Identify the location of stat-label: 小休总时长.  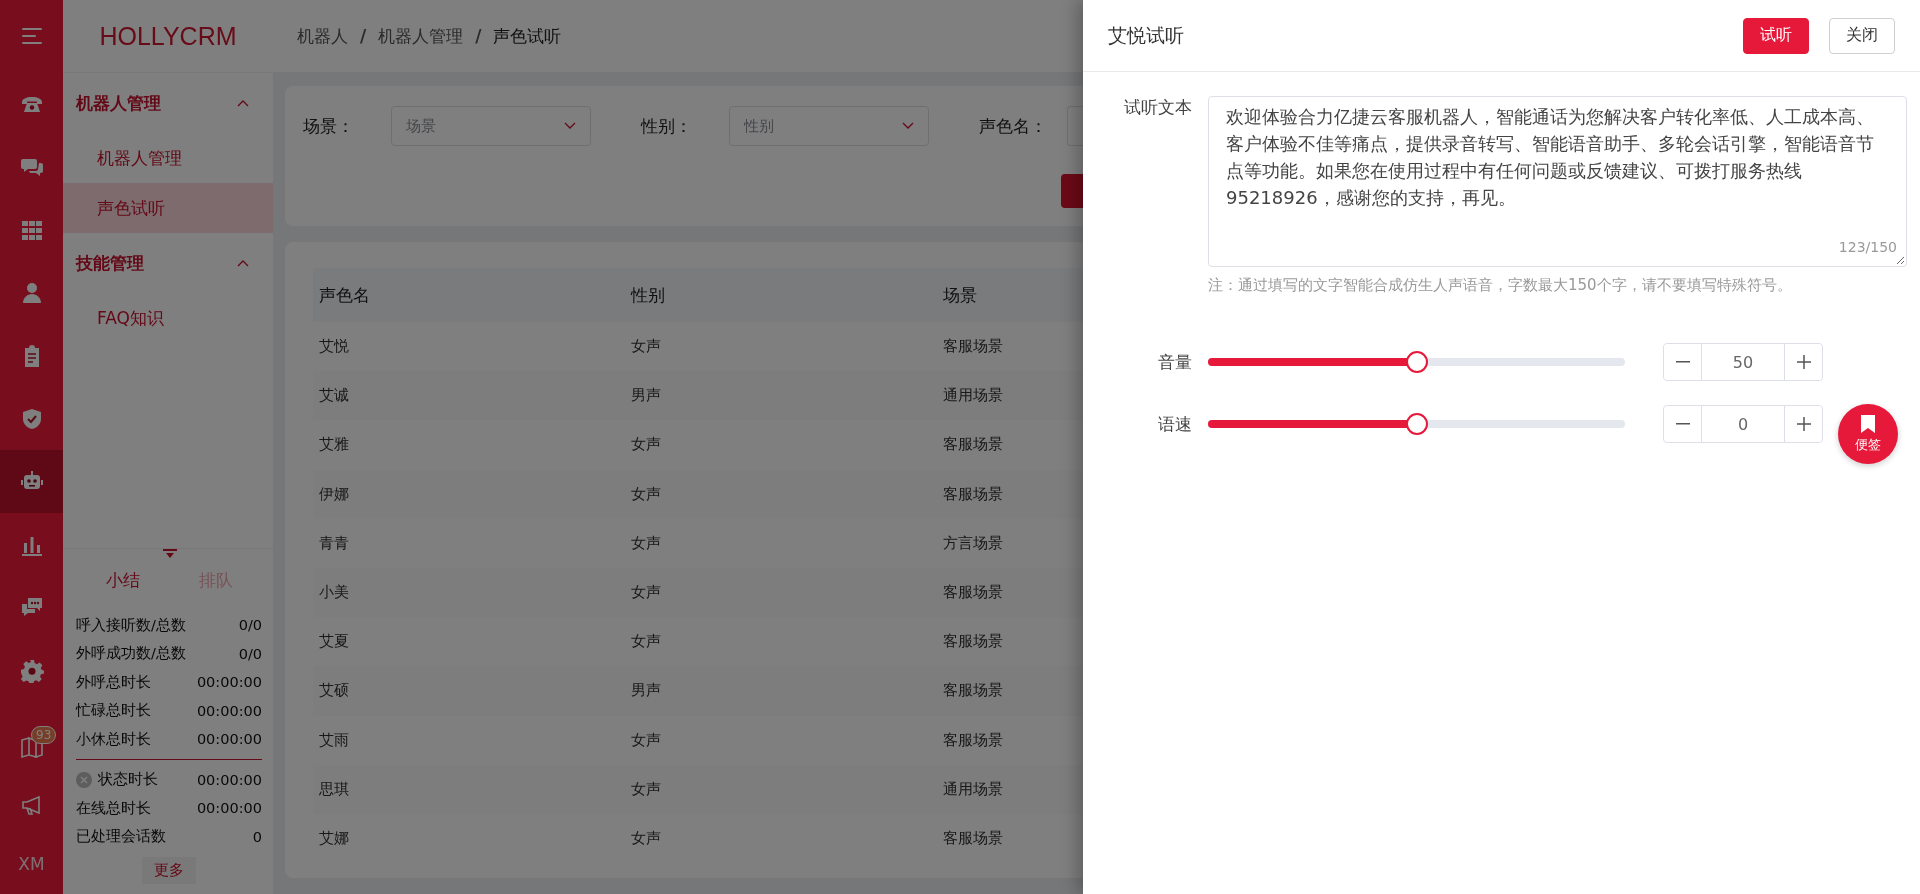
(113, 739).